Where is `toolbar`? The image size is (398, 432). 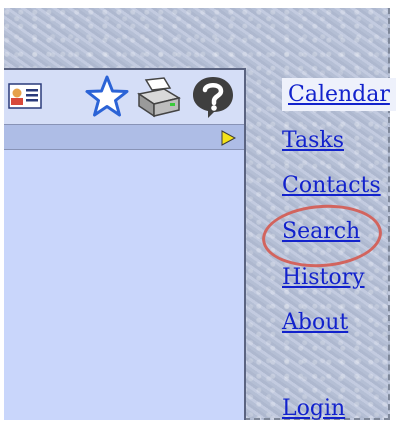
toolbar is located at coordinates (124, 97).